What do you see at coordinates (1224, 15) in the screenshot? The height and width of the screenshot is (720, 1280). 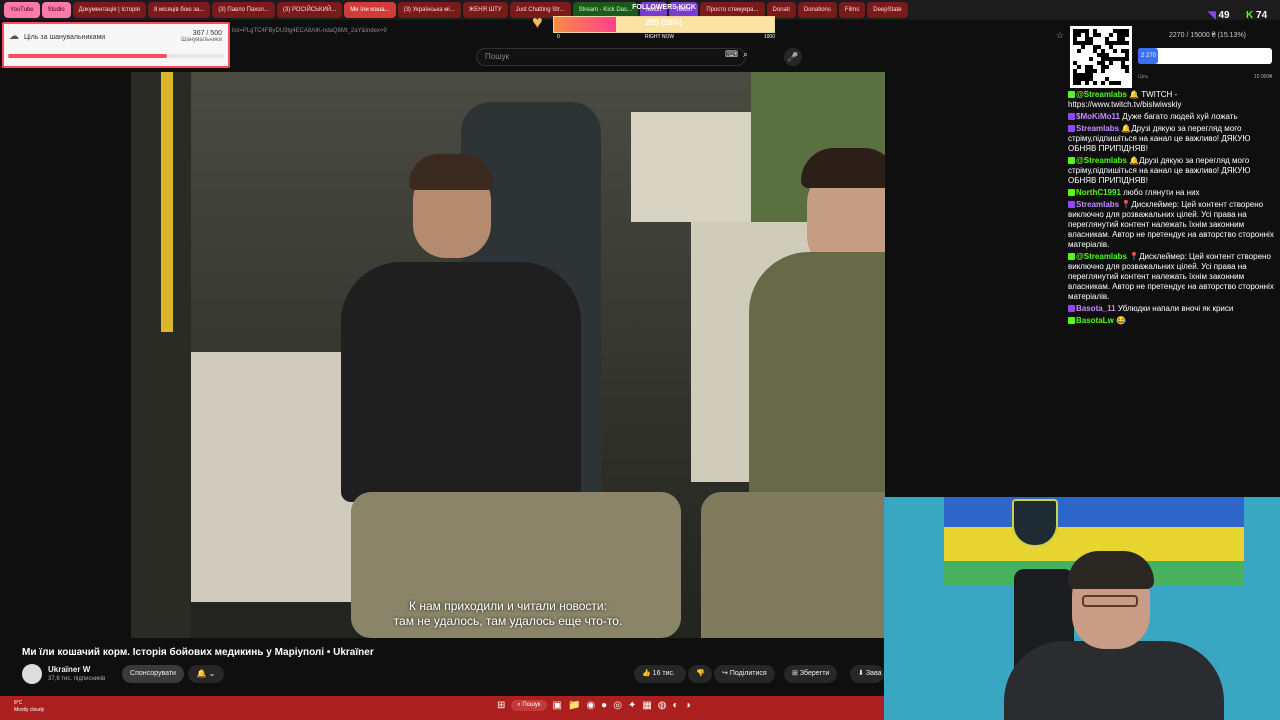 I see `twitch-viewers: 49` at bounding box center [1224, 15].